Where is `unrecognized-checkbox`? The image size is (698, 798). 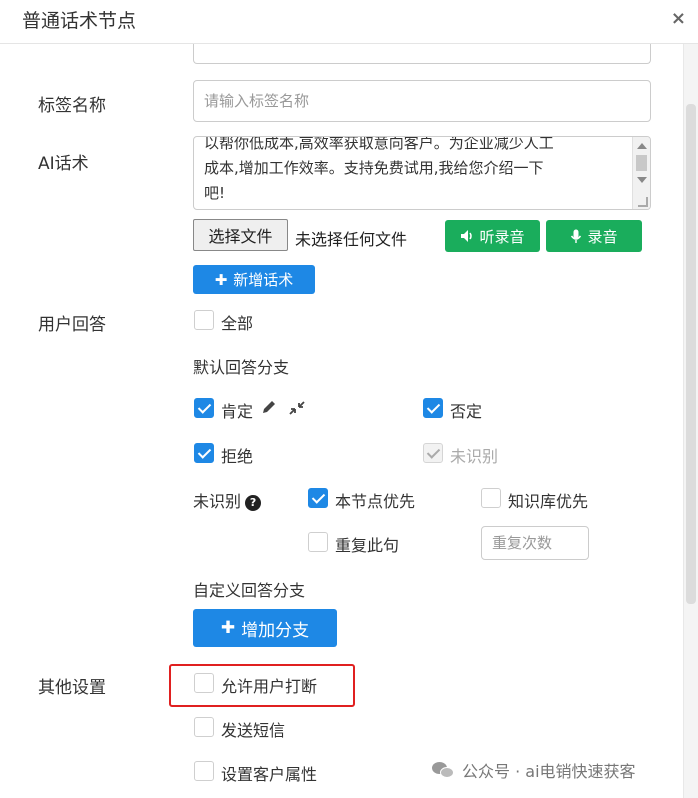
unrecognized-checkbox is located at coordinates (433, 453).